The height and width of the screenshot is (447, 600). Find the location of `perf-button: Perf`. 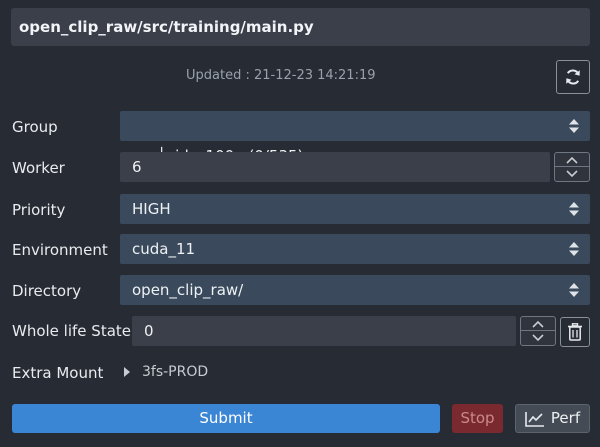

perf-button: Perf is located at coordinates (552, 418).